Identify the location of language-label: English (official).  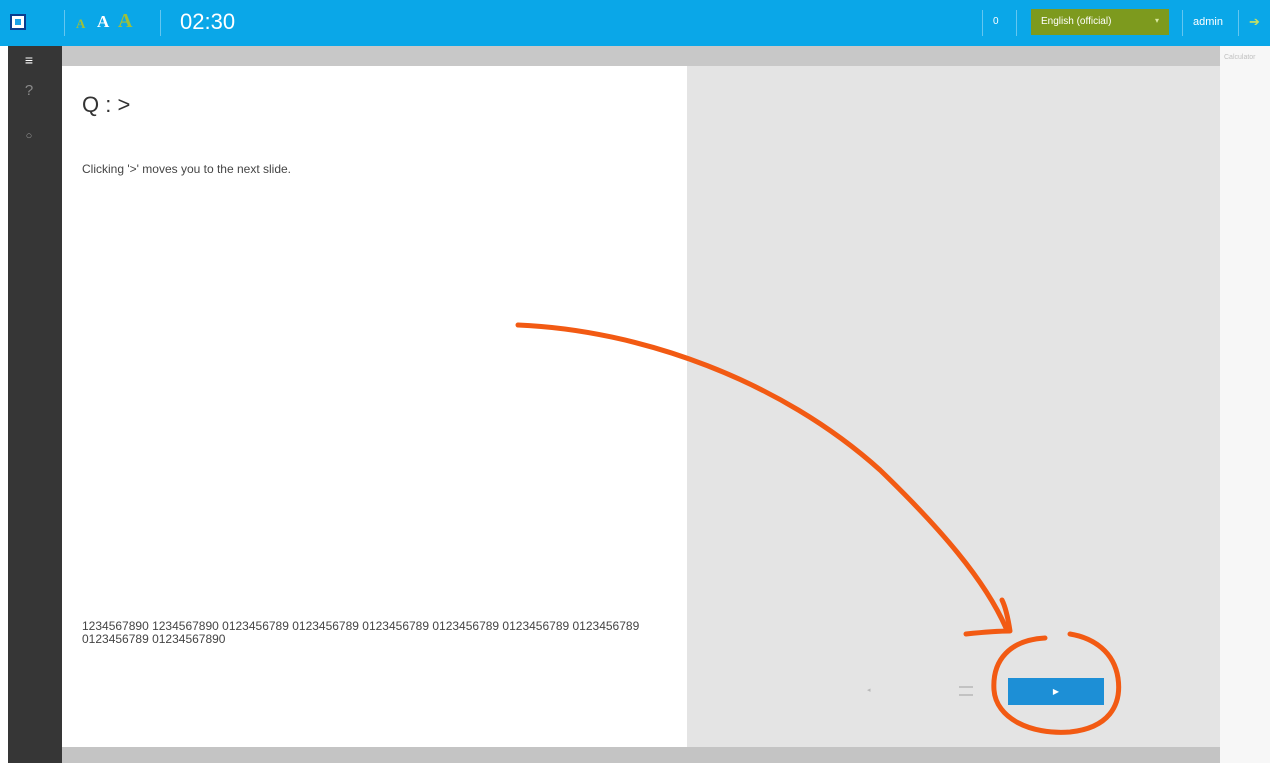
(1076, 21).